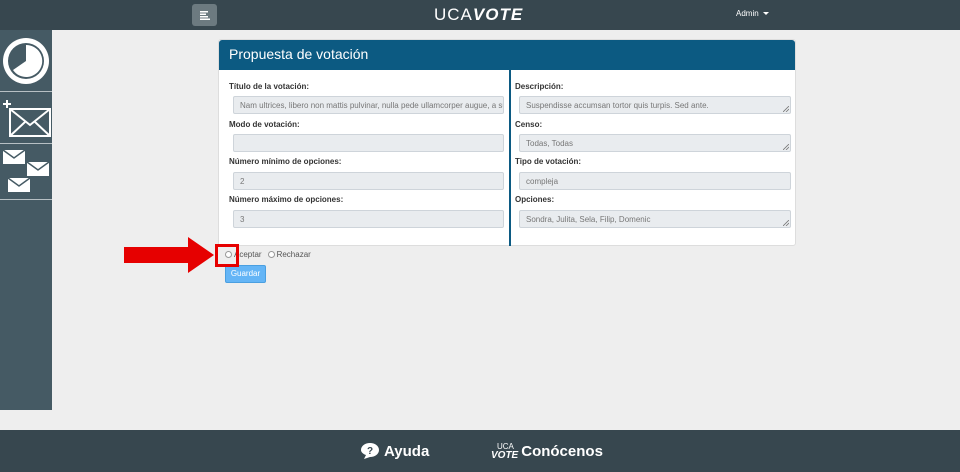 The image size is (960, 472). What do you see at coordinates (588, 219) in the screenshot?
I see `opciones-value: Sondra, Julita, Sela, Filip, Domenic` at bounding box center [588, 219].